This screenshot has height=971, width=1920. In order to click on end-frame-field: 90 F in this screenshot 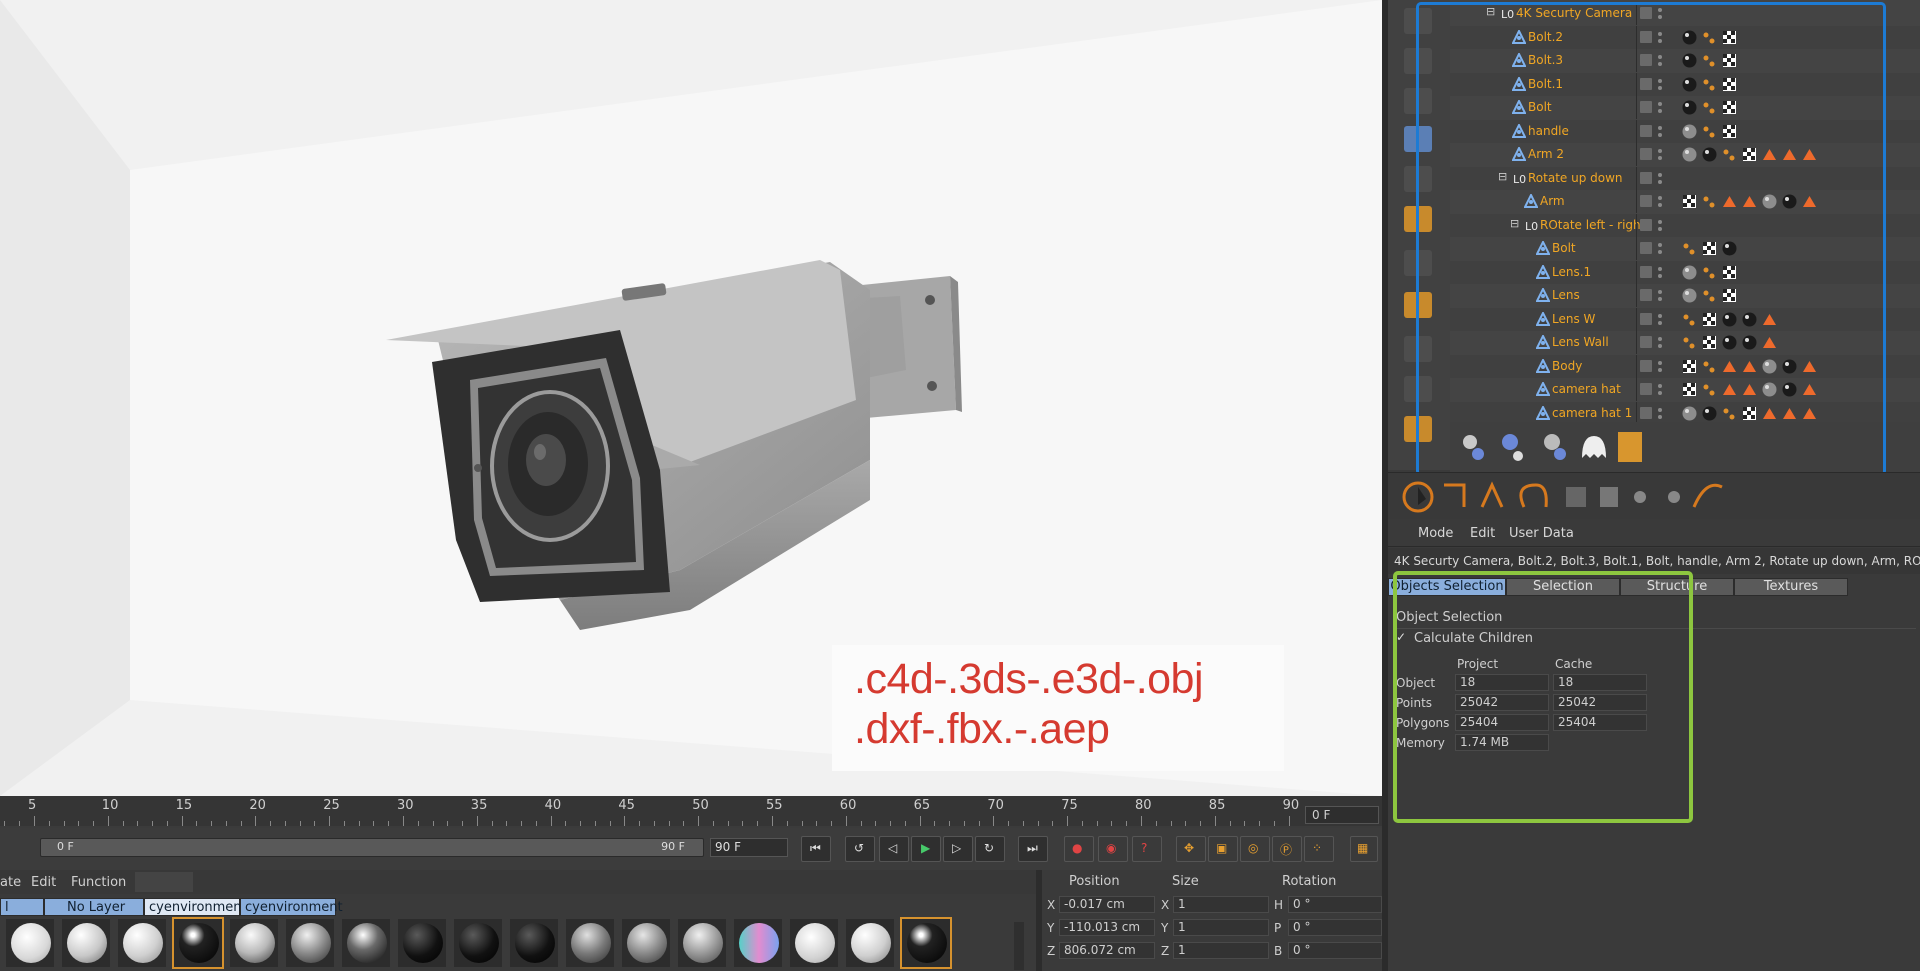, I will do `click(749, 847)`.